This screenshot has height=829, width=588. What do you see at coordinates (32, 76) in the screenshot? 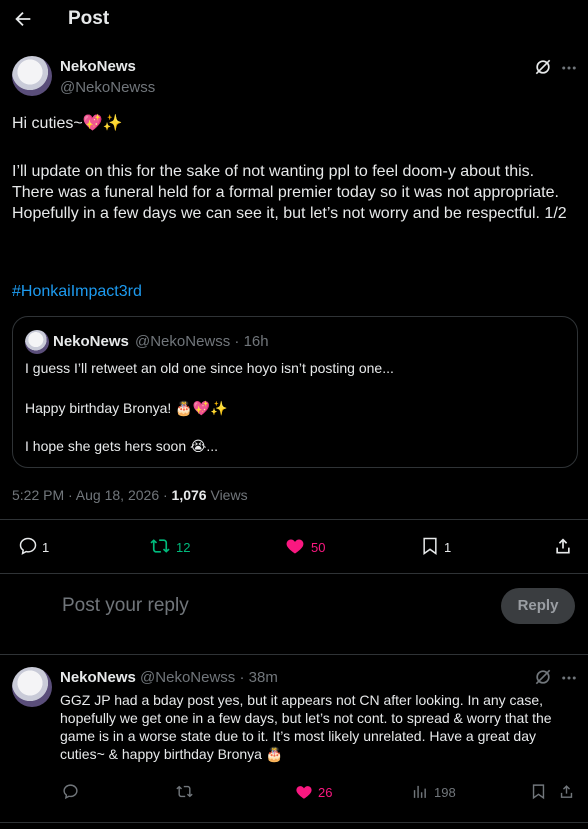
I see `avatar` at bounding box center [32, 76].